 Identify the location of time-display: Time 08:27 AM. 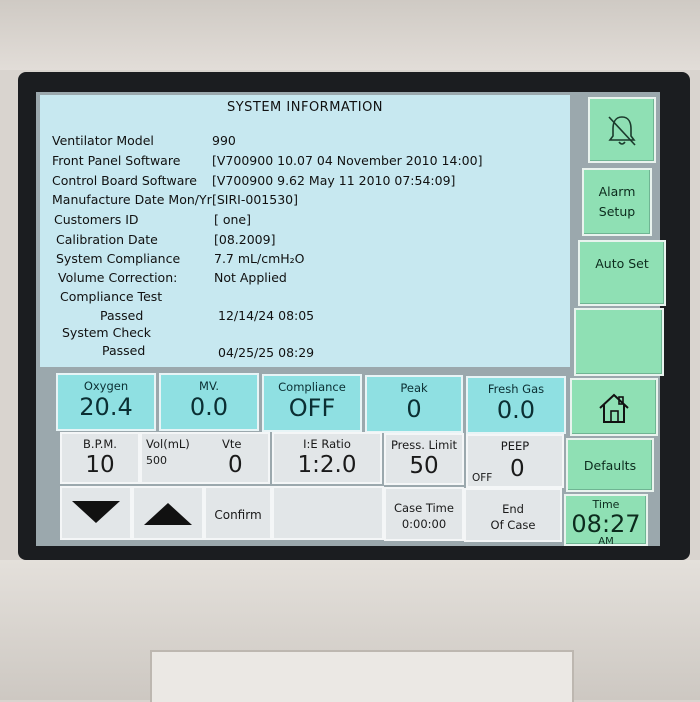
(606, 520).